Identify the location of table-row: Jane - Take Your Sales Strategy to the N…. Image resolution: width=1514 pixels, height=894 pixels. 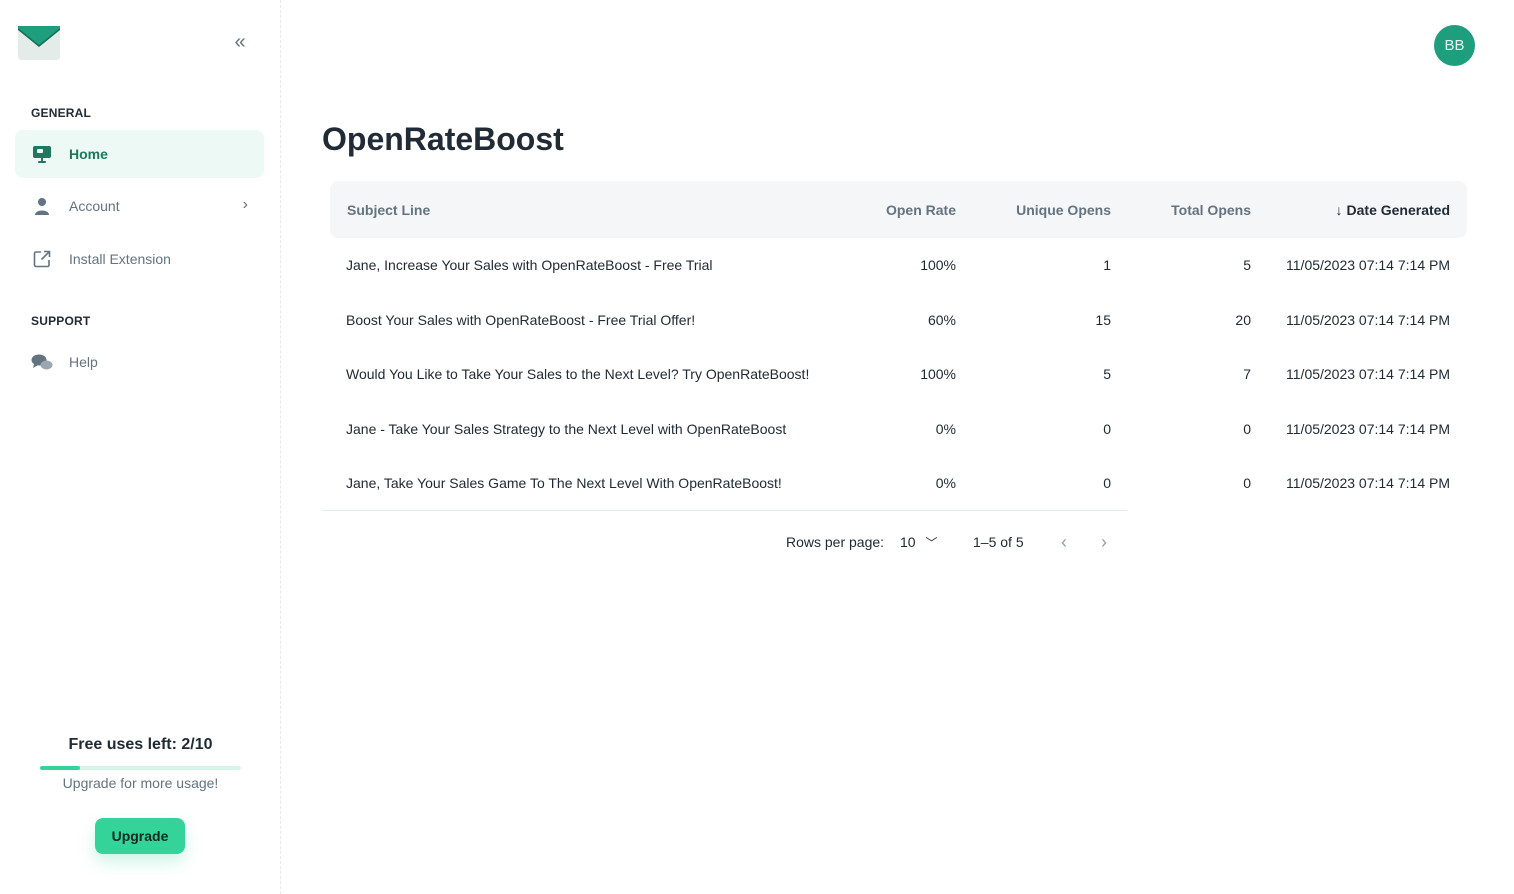
(898, 429).